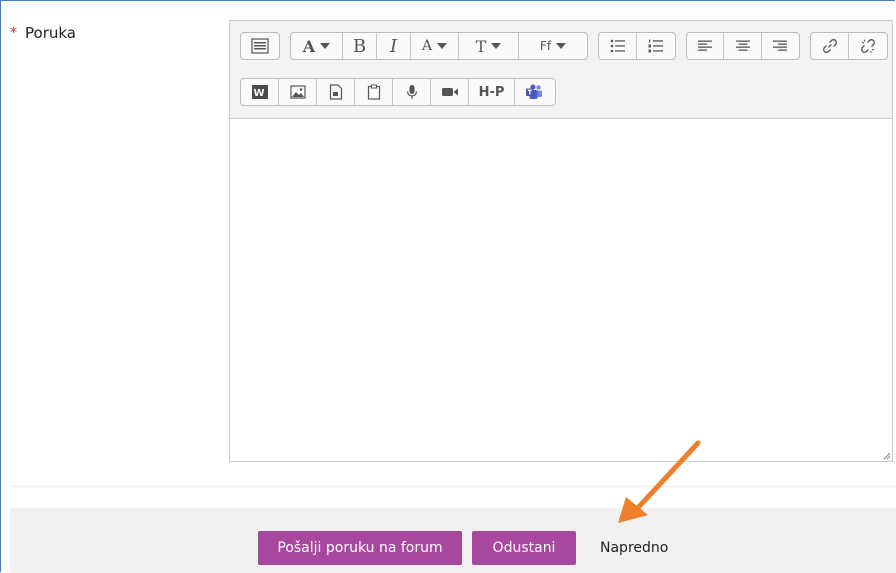  I want to click on ordered-list-icon, so click(655, 46).